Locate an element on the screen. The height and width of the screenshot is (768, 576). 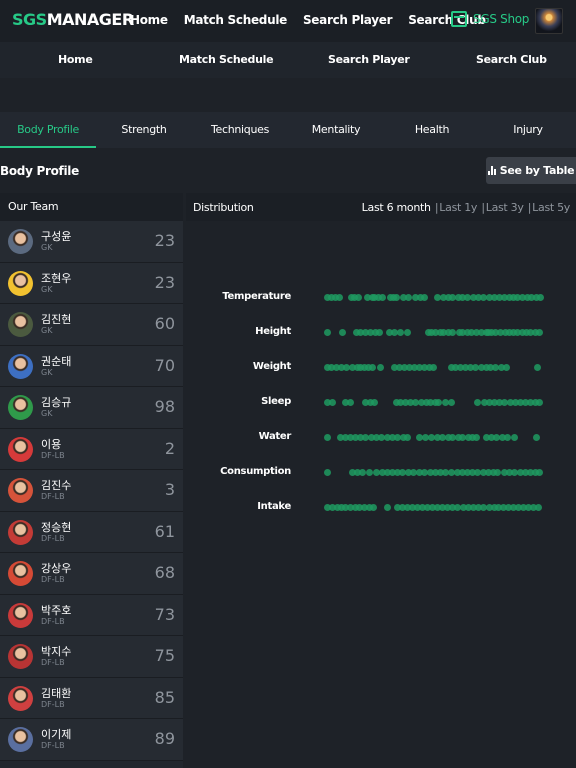
metric-label: Consumption is located at coordinates (255, 471).